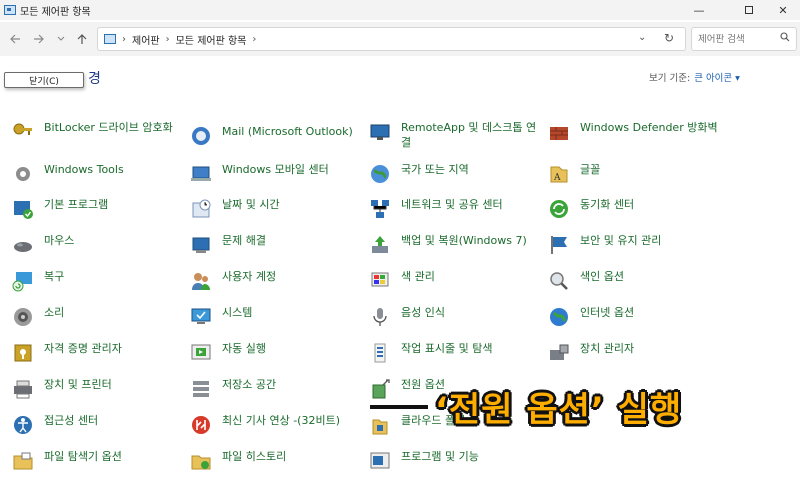  What do you see at coordinates (275, 424) in the screenshot?
I see `item-news: 최신 기사 연상 -(32비트)` at bounding box center [275, 424].